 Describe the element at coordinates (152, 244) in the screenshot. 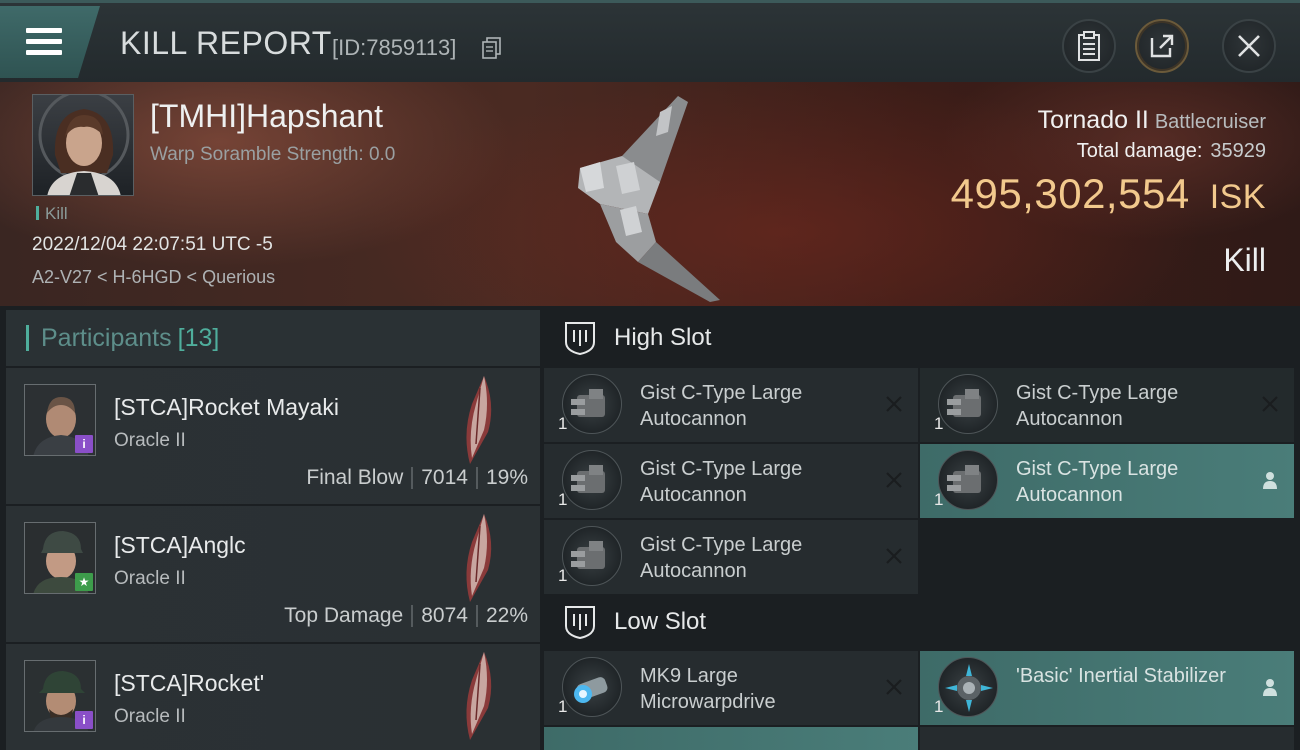

I see `kill-datetime: 2022/12/04 22:07:51 UTC -5` at that location.